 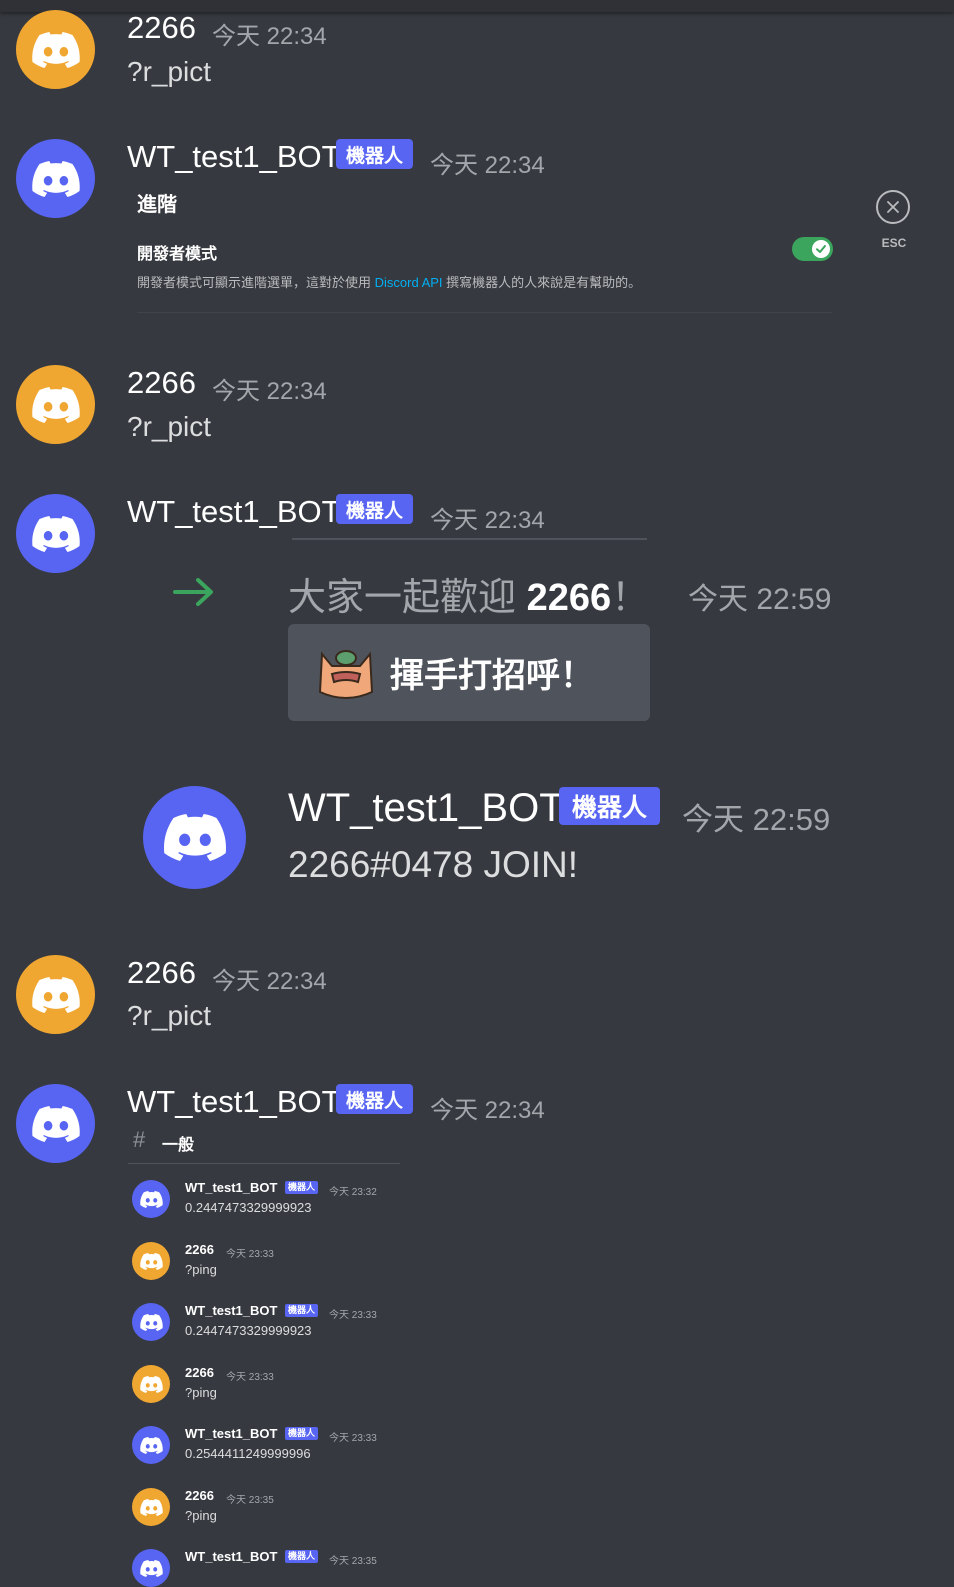 What do you see at coordinates (139, 1139) in the screenshot?
I see `hashtag-icon: #` at bounding box center [139, 1139].